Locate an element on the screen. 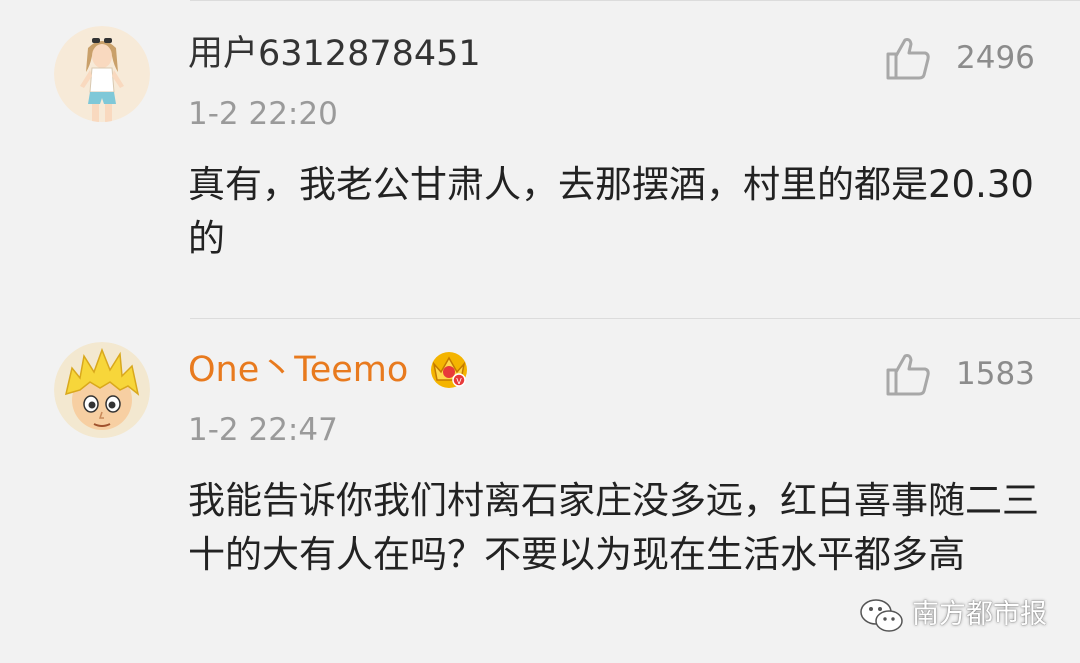 This screenshot has height=663, width=1080. timestamp: 1-2 22:20 is located at coordinates (263, 114).